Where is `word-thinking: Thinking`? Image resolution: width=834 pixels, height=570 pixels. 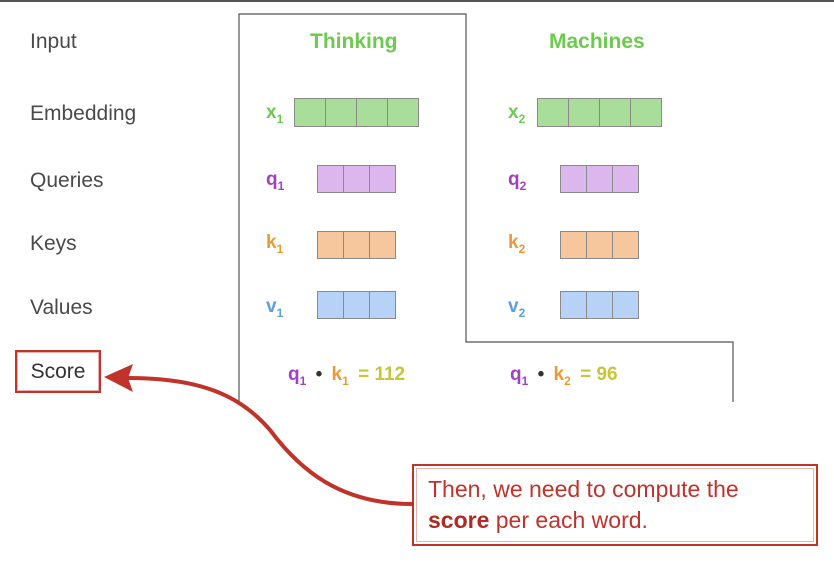 word-thinking: Thinking is located at coordinates (354, 41).